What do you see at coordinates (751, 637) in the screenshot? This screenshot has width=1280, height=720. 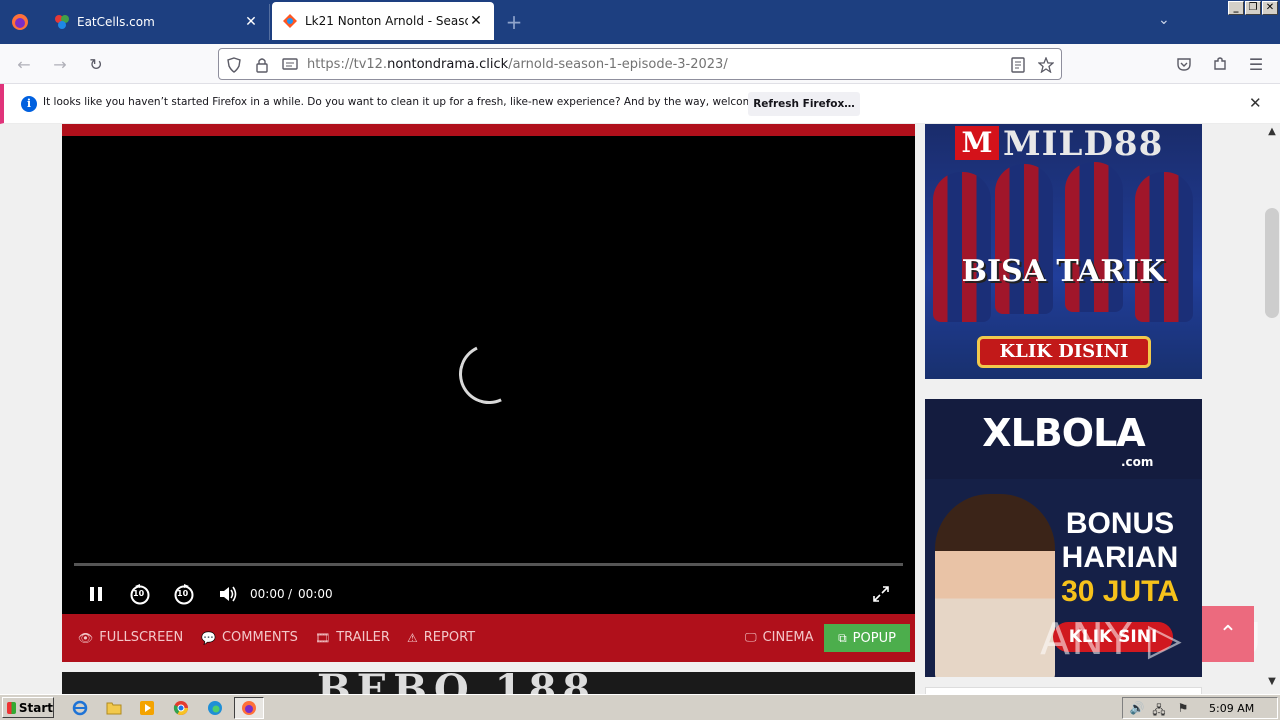 I see `monitor-icon: 🖵` at bounding box center [751, 637].